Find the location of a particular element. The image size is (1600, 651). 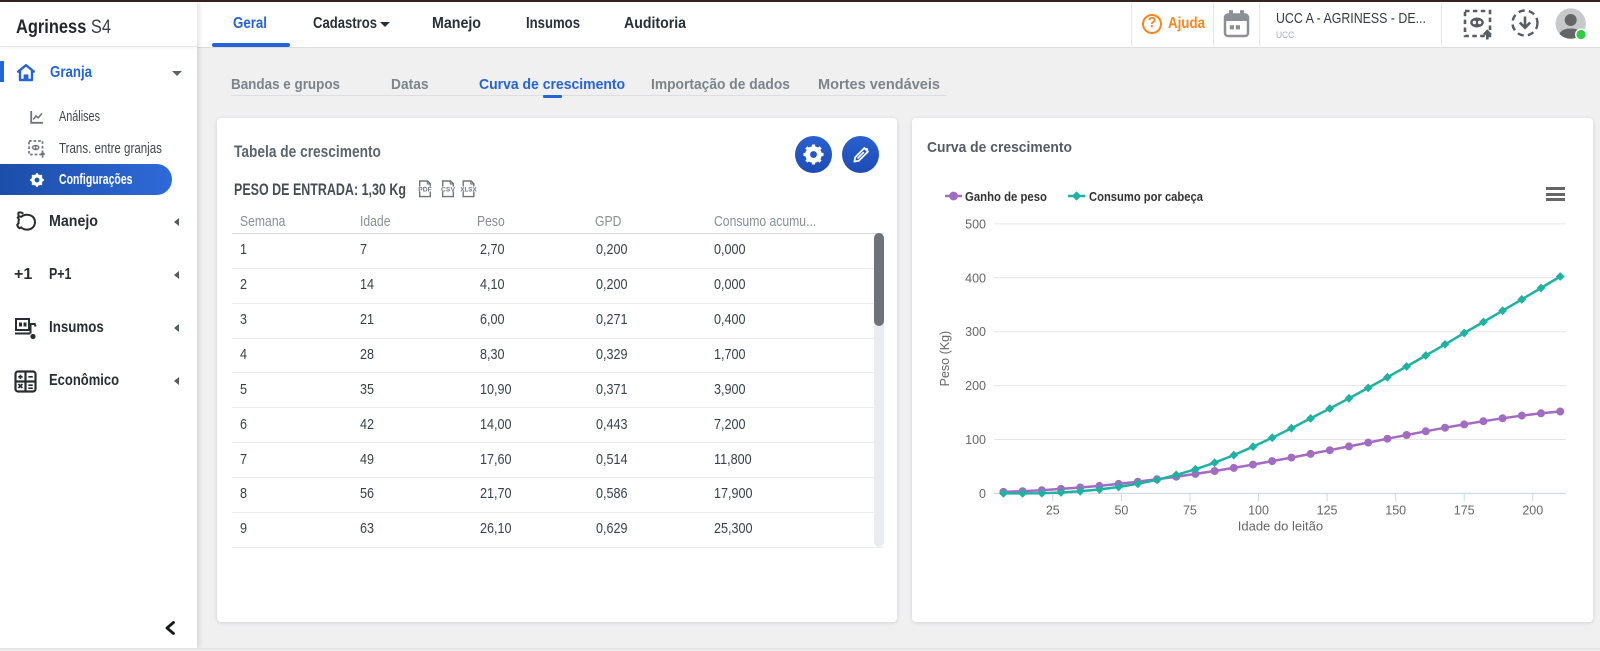

svg-text: Idade do leitão is located at coordinates (1280, 525).